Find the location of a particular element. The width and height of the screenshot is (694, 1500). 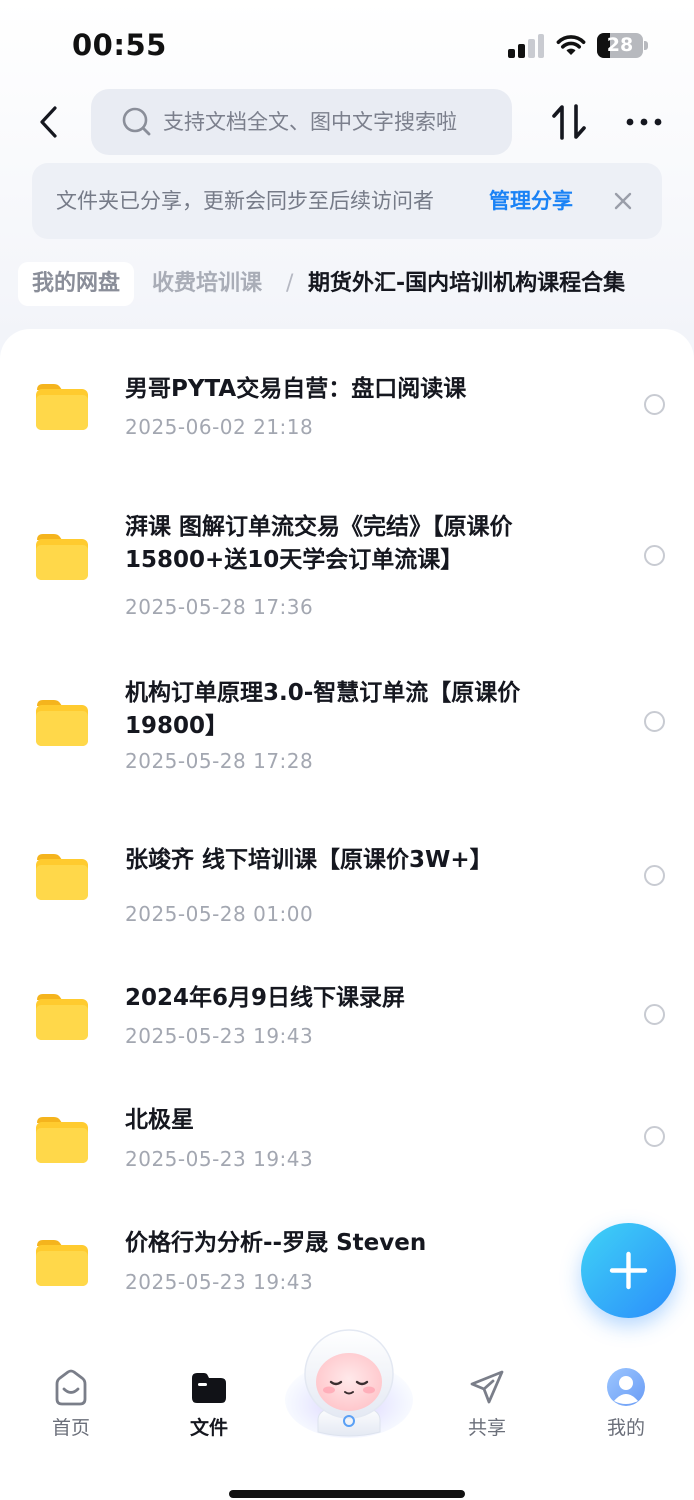

cellular-signal-icon is located at coordinates (526, 46).